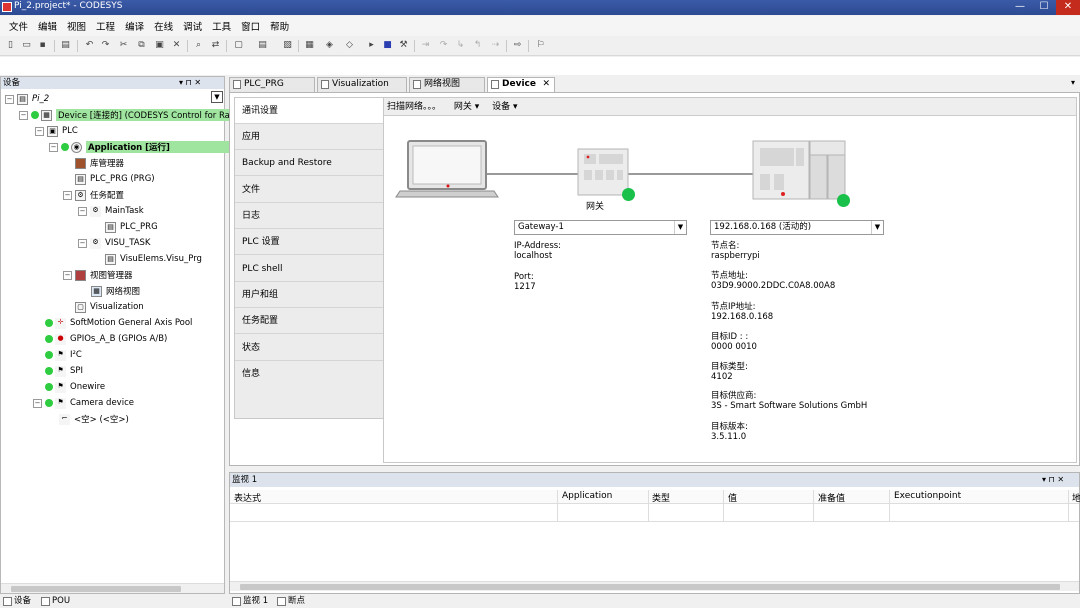  I want to click on menu-edit: 编辑, so click(47, 26).